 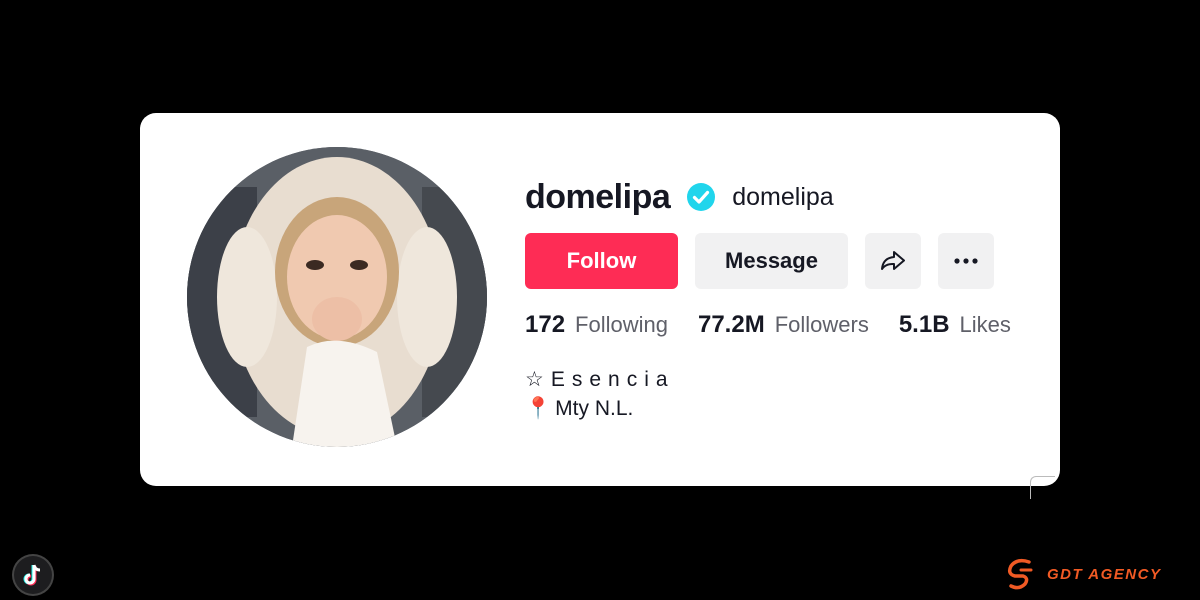 I want to click on stat-following: 172 Following, so click(x=596, y=325).